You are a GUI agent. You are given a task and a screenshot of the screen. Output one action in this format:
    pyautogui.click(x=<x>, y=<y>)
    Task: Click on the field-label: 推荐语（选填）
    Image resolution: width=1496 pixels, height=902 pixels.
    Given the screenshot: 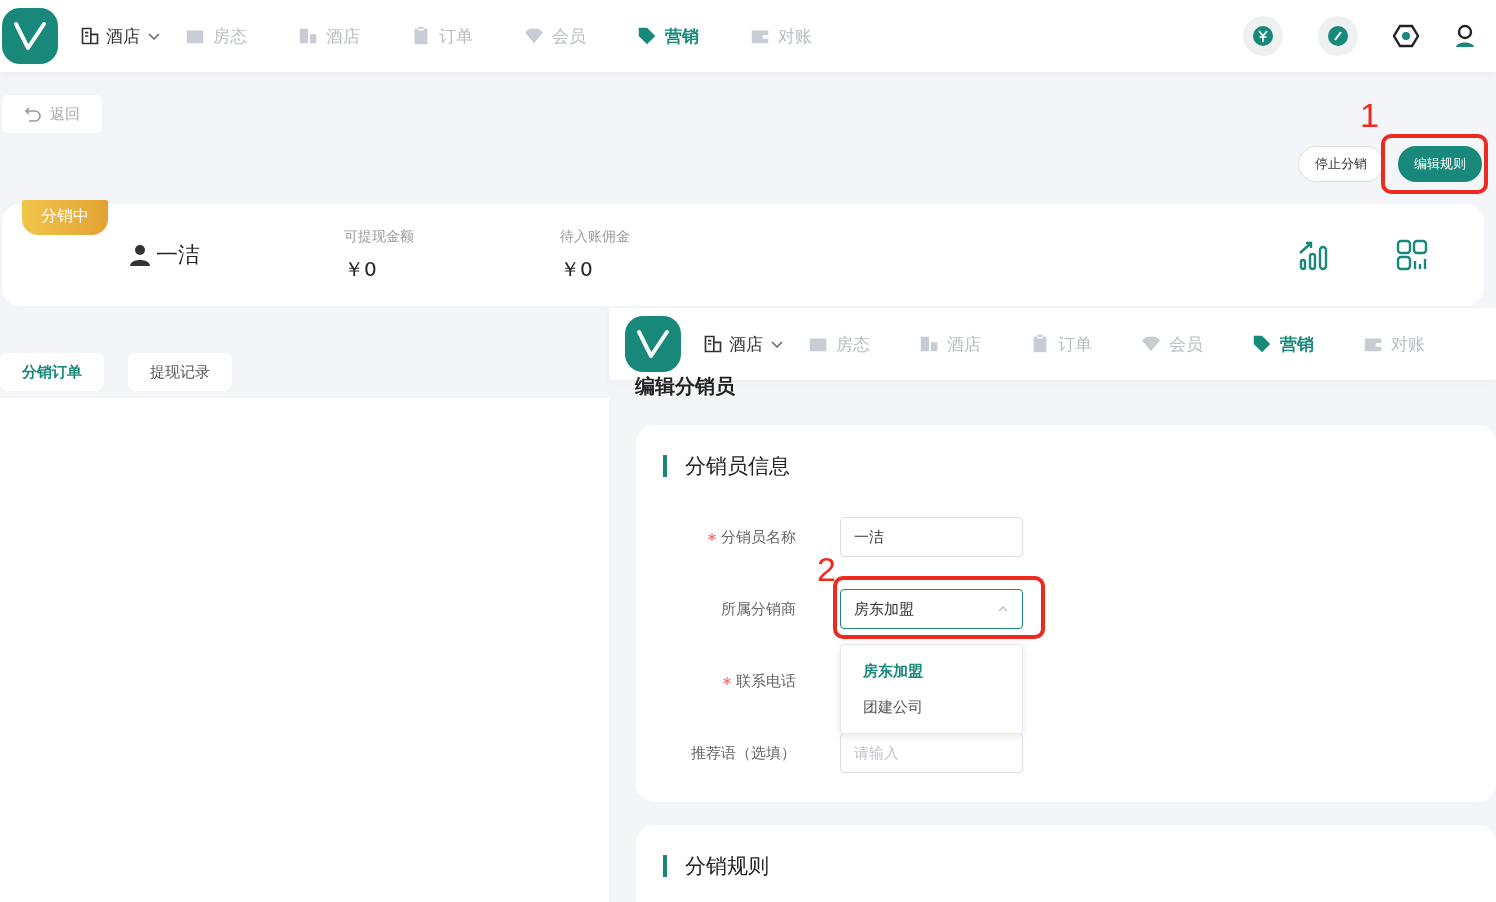 What is the action you would take?
    pyautogui.click(x=743, y=753)
    